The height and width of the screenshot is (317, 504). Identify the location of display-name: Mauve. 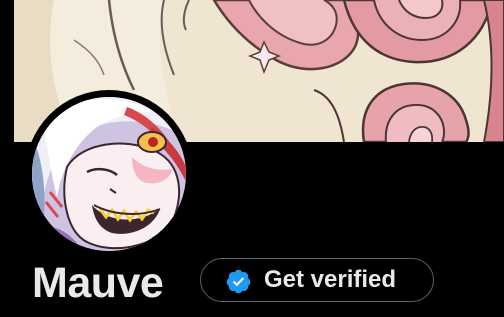
(98, 283).